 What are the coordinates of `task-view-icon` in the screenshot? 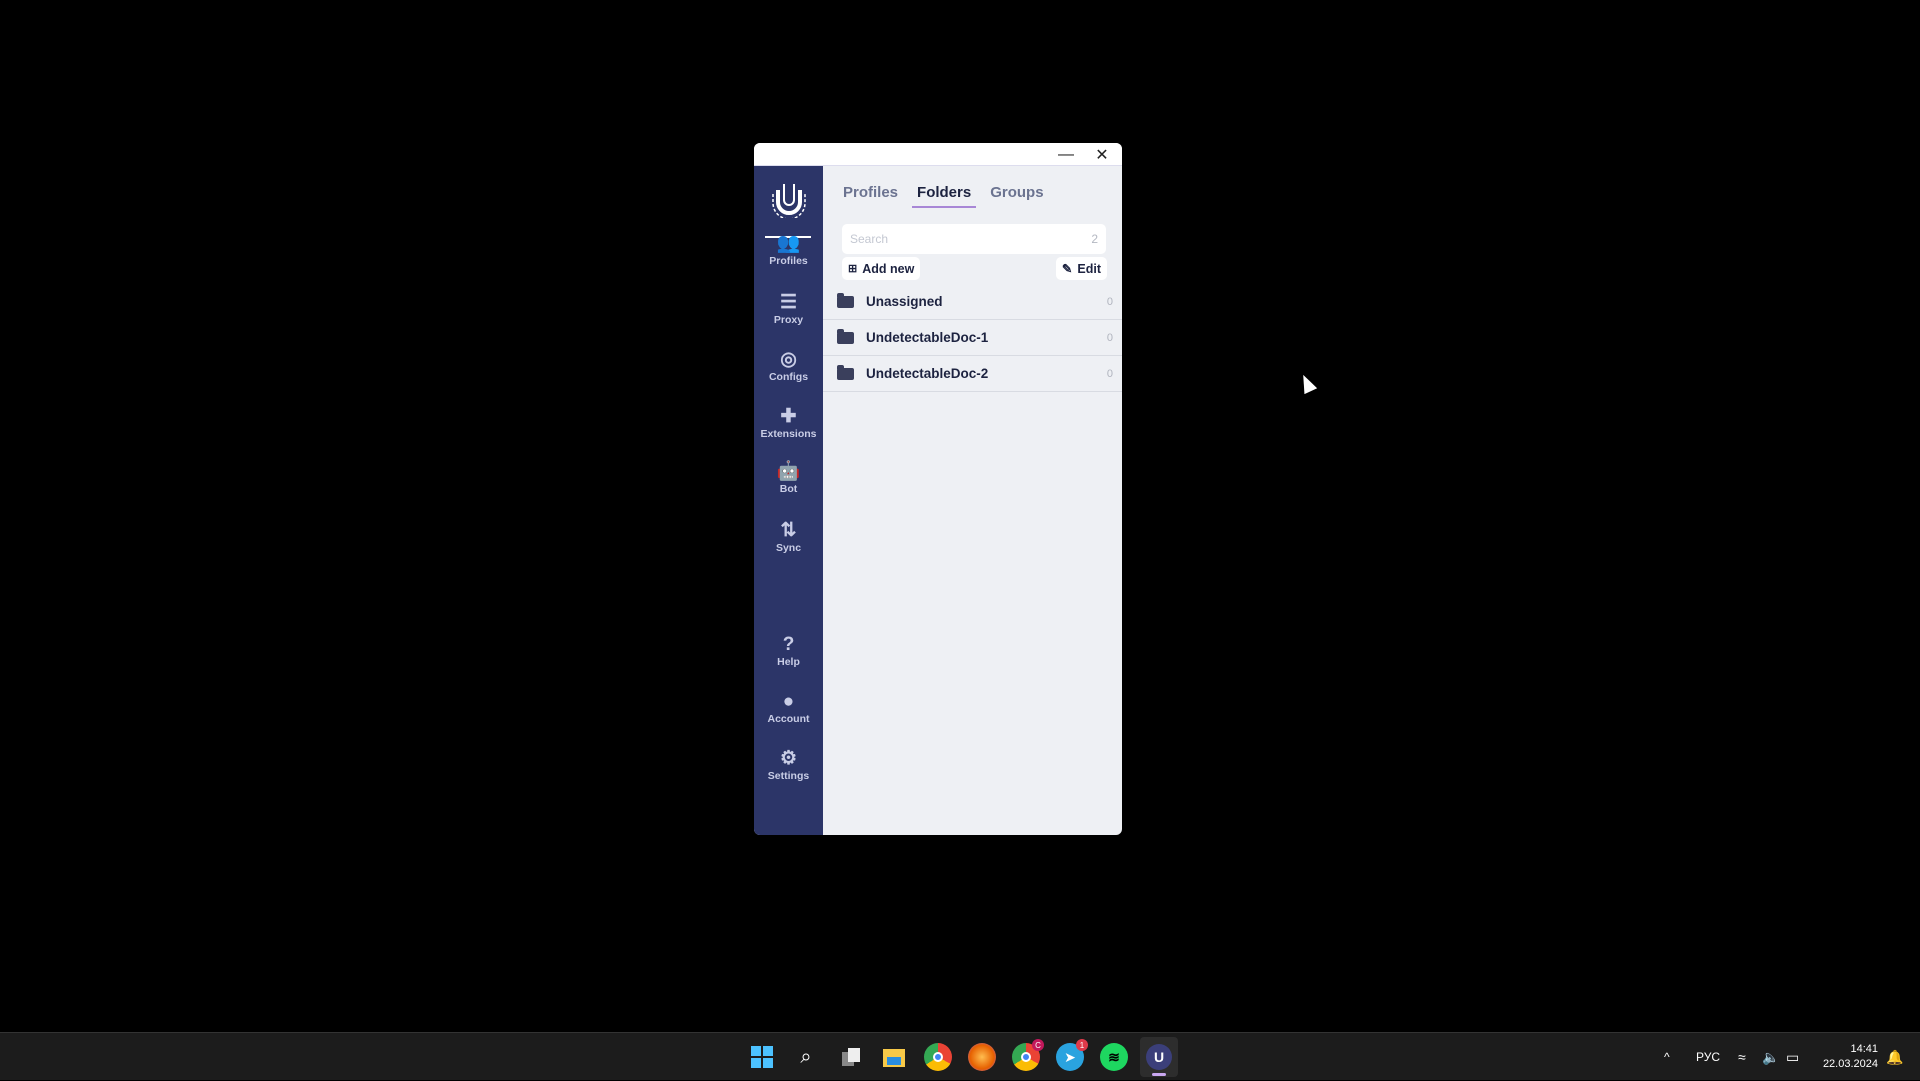 It's located at (851, 1057).